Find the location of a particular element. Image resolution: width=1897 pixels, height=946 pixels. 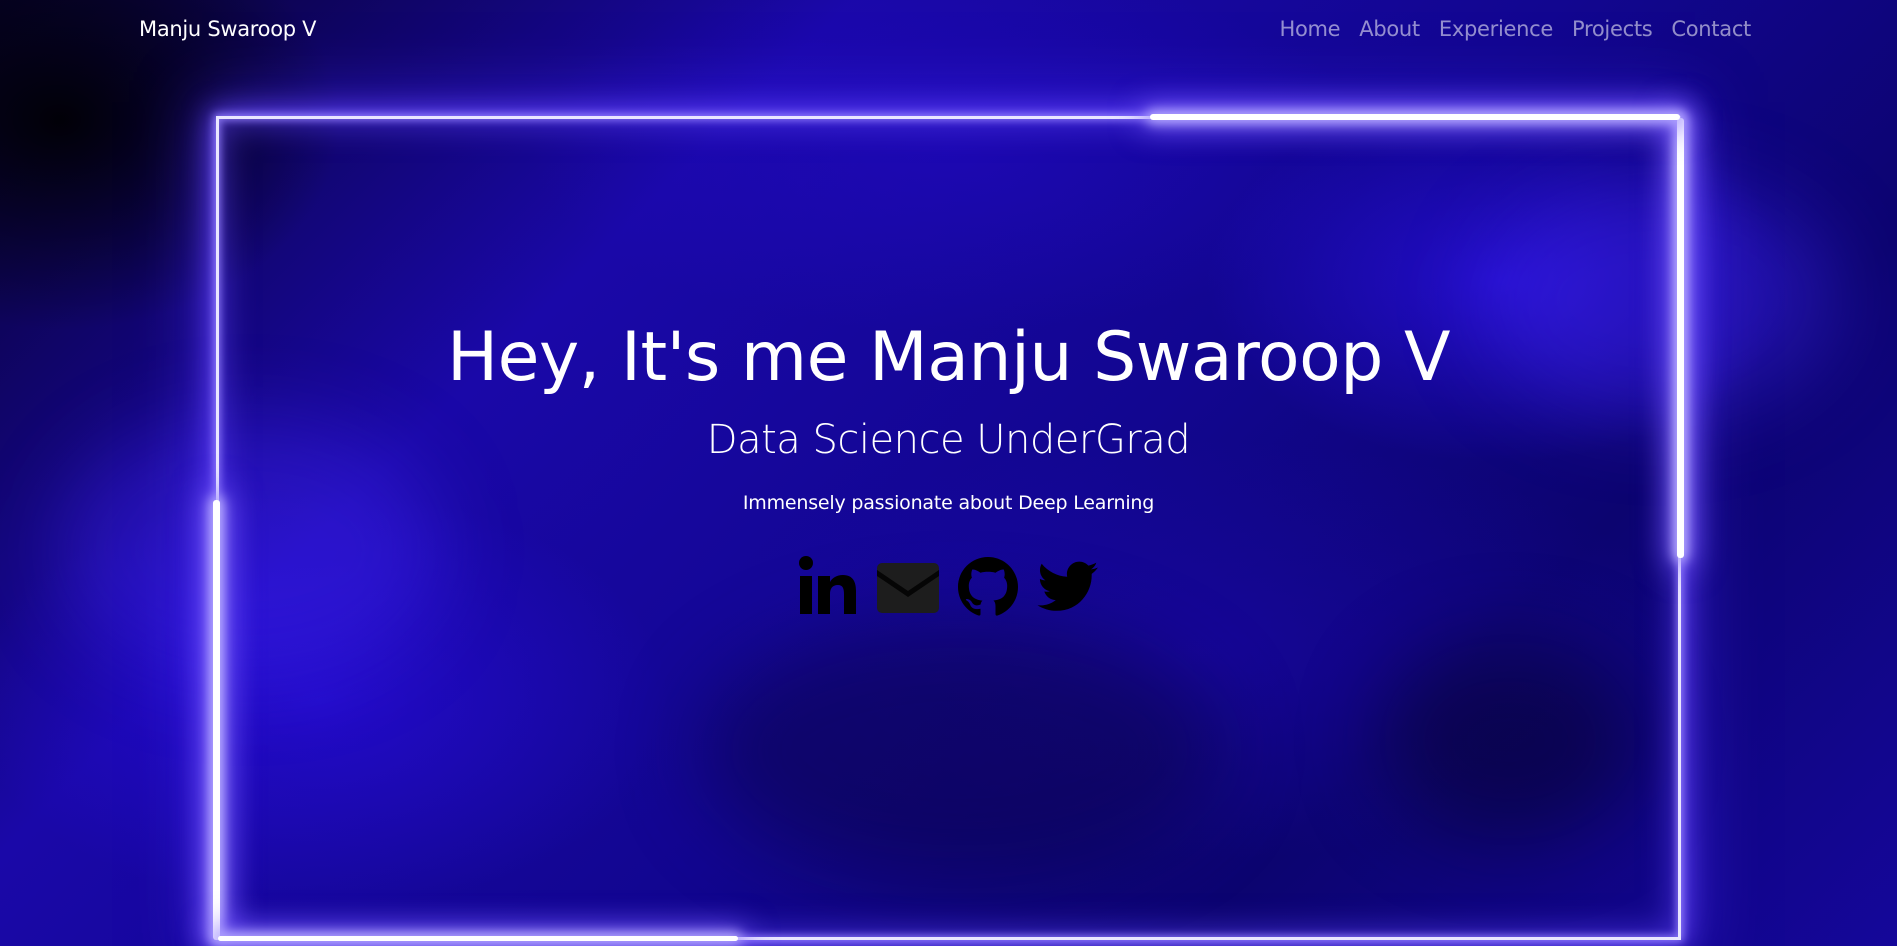

nav-link-experience: Experience is located at coordinates (1496, 29).